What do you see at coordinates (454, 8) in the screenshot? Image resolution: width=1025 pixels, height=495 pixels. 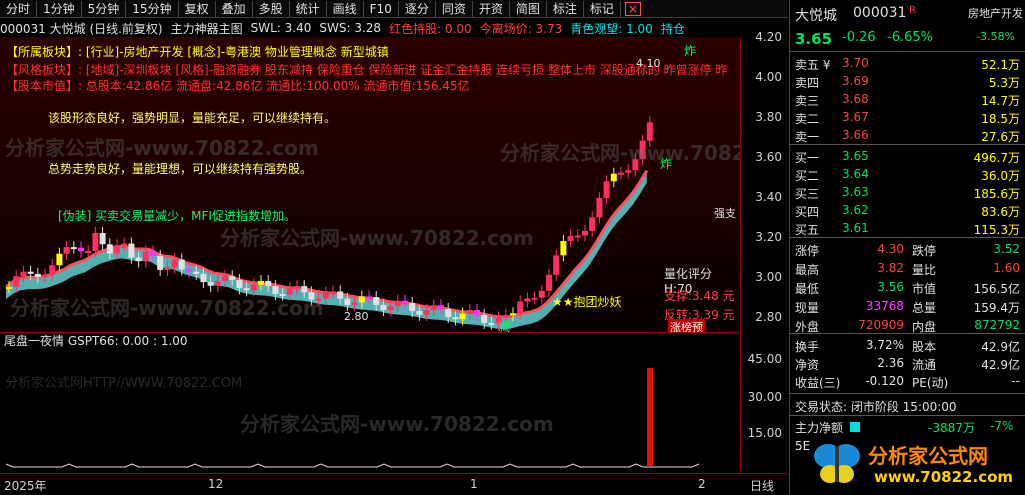 I see `tool-tongzi: 同资` at bounding box center [454, 8].